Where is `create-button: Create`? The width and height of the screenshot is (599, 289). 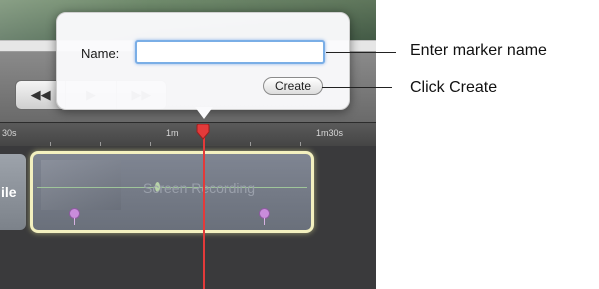
create-button: Create is located at coordinates (293, 86).